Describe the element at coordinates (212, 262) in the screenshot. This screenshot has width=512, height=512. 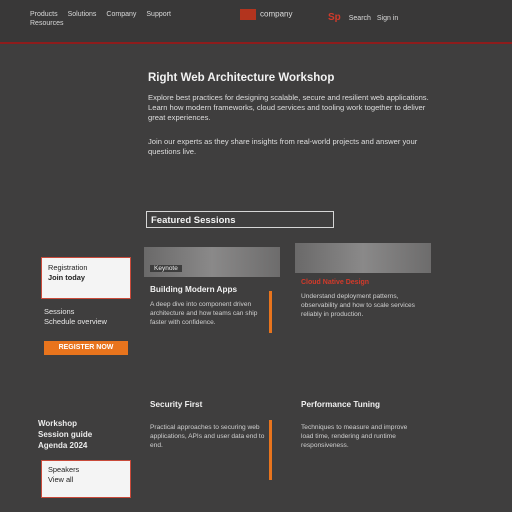
I see `card-banner: Keynote` at that location.